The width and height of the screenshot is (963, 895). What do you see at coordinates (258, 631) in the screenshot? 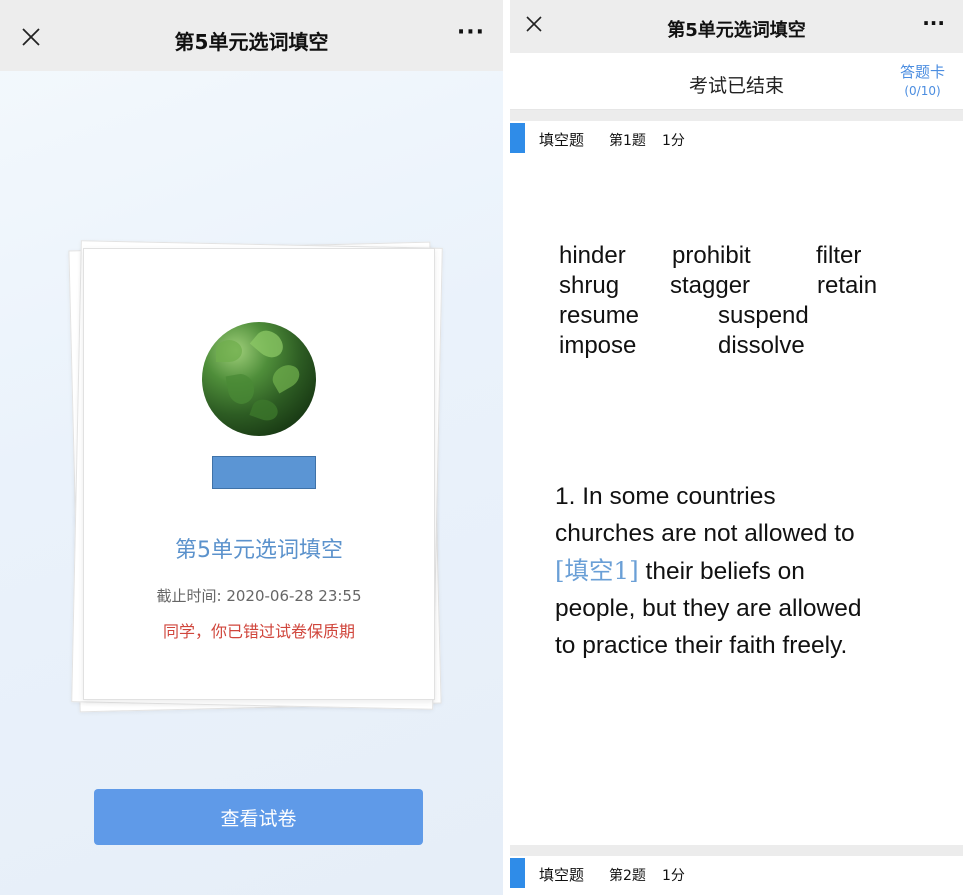
I see `expired-warning: 同学，你已错过试卷保质期` at bounding box center [258, 631].